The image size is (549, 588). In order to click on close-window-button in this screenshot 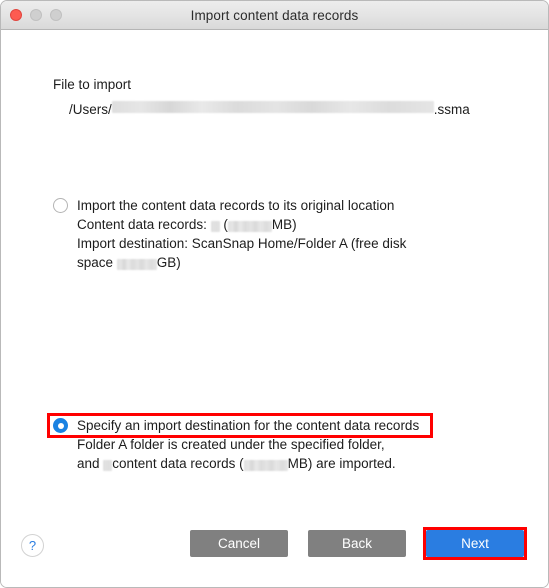, I will do `click(16, 15)`.